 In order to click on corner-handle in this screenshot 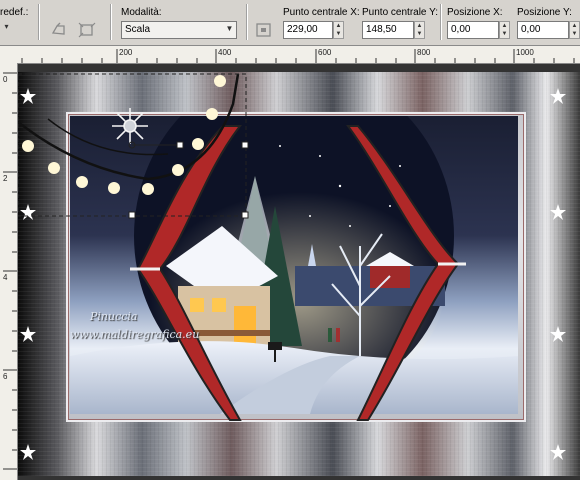, I will do `click(245, 215)`.